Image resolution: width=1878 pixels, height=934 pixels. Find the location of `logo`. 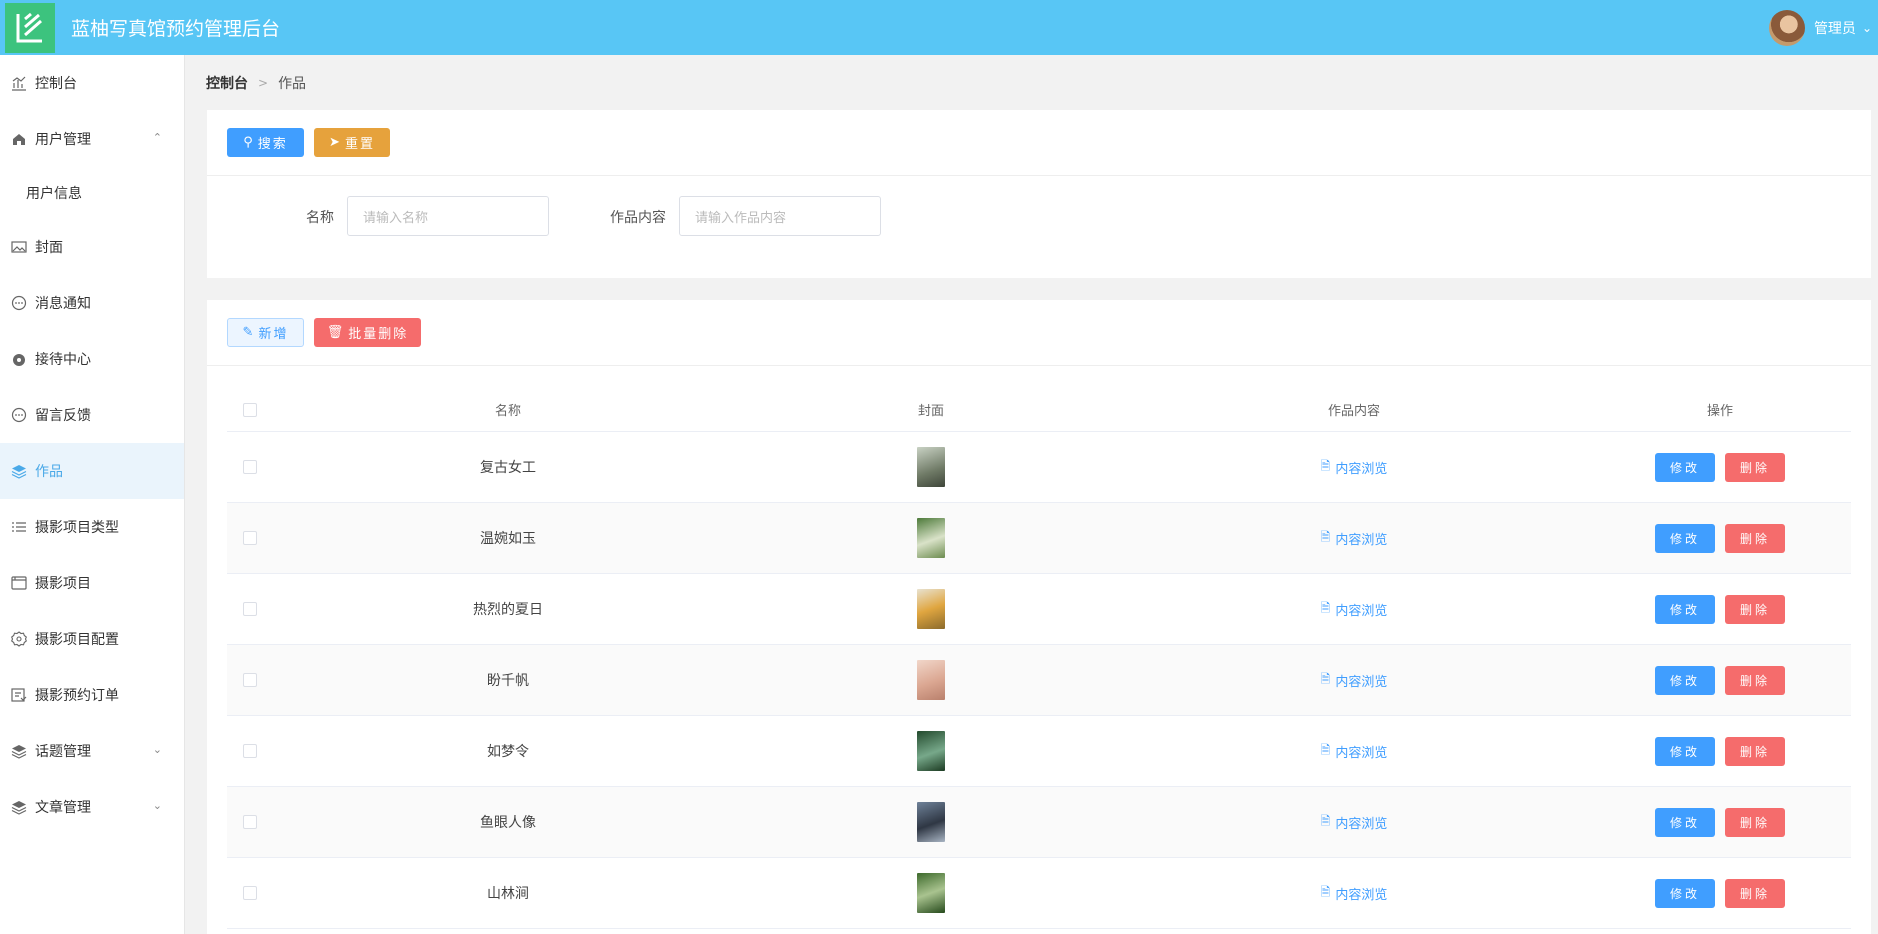

logo is located at coordinates (30, 27).